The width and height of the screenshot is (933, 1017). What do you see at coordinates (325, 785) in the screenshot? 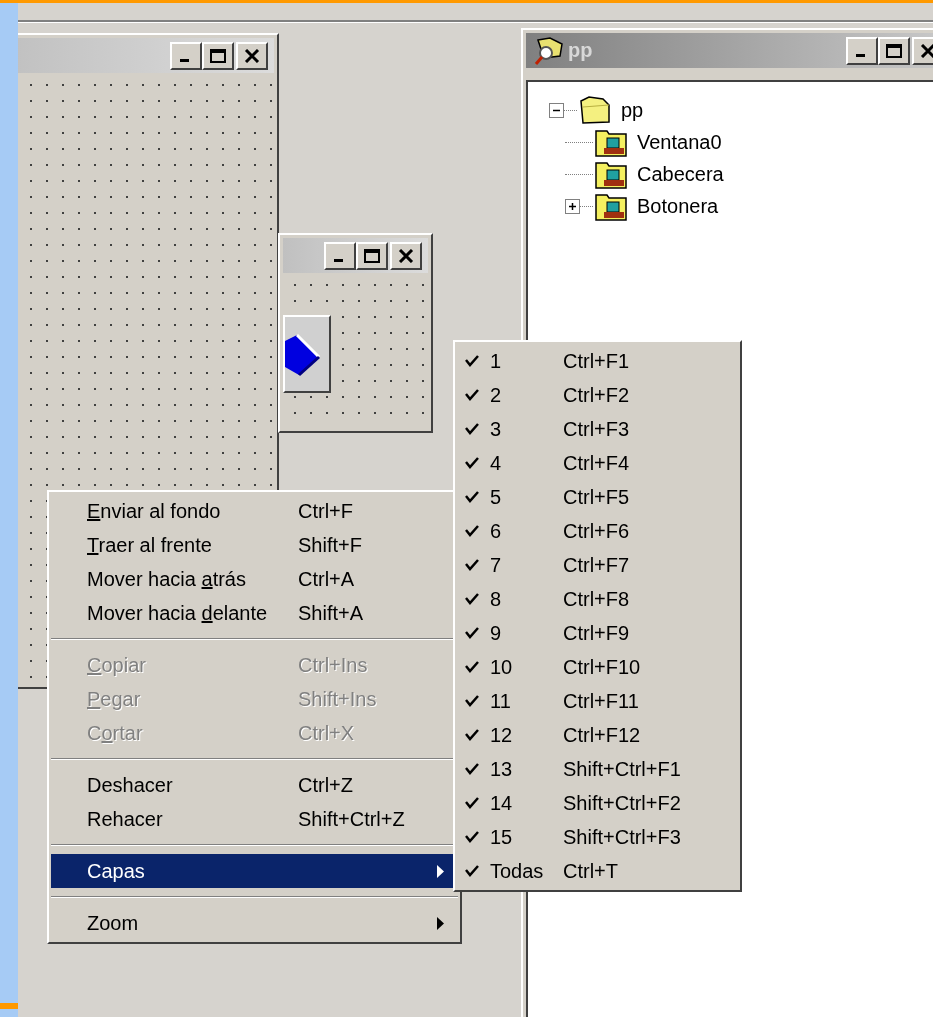
I see `shortcut-label: Ctrl+Z` at bounding box center [325, 785].